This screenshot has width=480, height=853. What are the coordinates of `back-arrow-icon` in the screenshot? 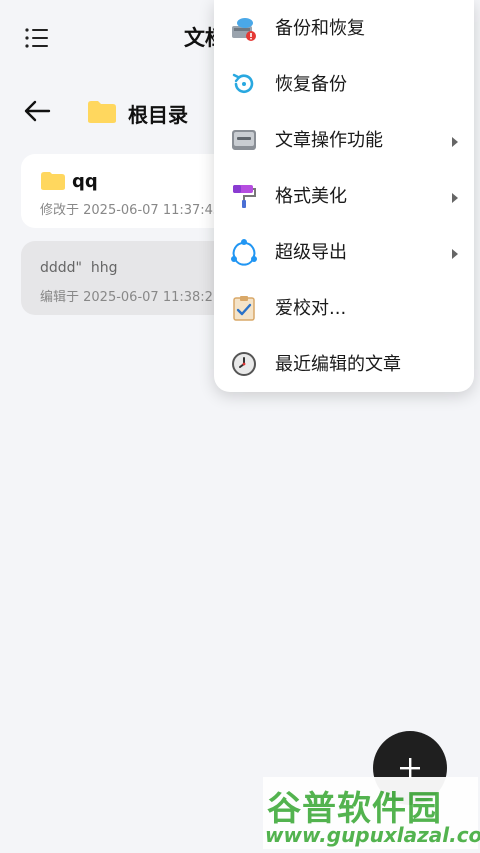 It's located at (37, 111).